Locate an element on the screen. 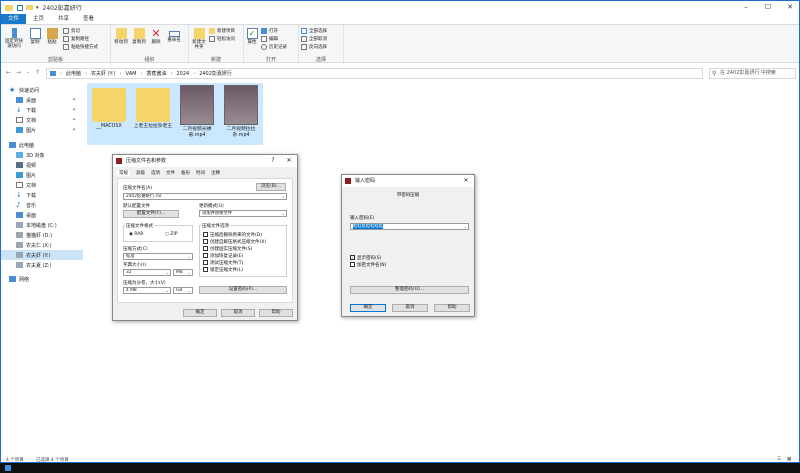  easy-access-button: 轻松访问 is located at coordinates (222, 39).